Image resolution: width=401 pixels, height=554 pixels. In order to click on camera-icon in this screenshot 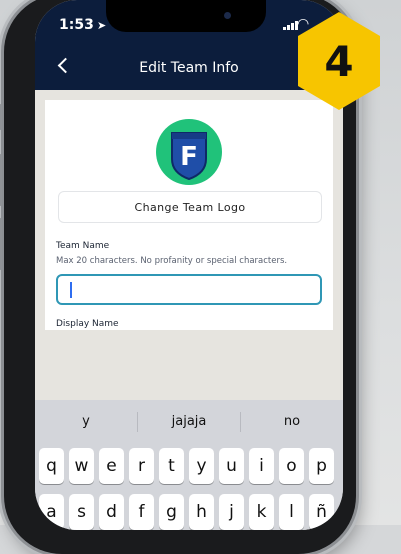, I will do `click(227, 15)`.